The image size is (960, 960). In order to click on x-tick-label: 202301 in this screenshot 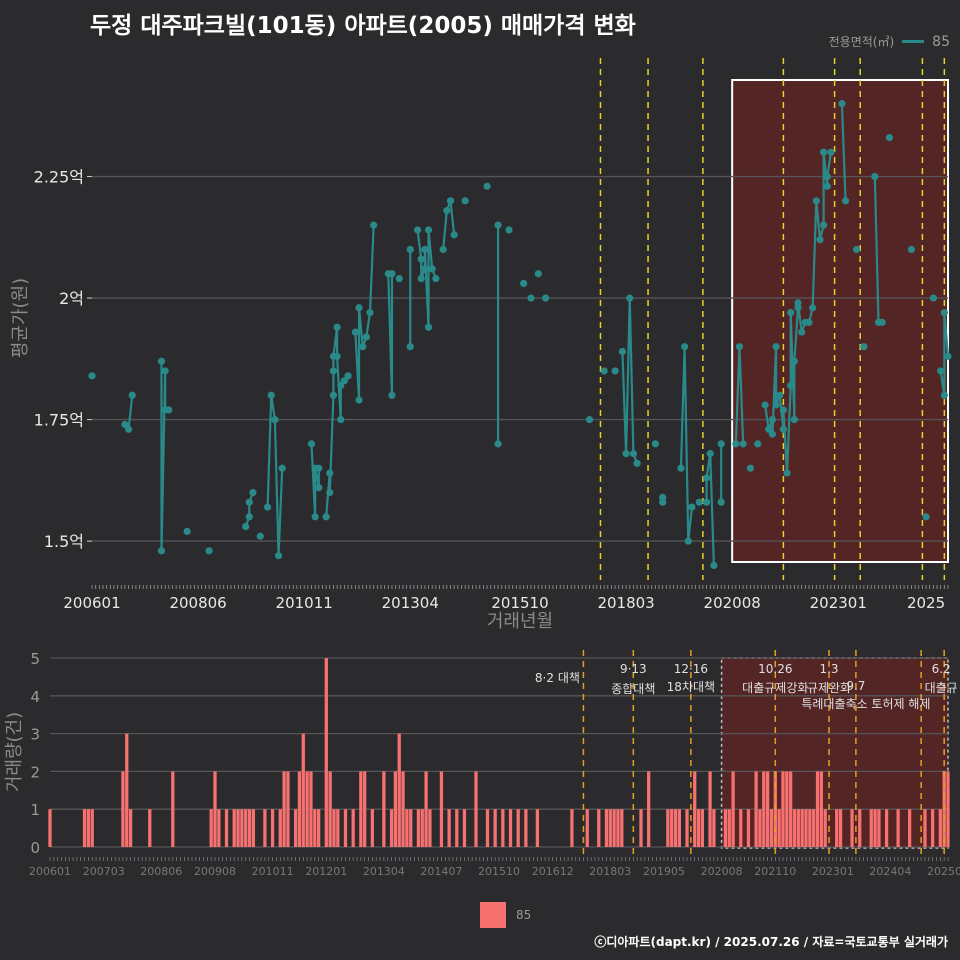, I will do `click(833, 871)`.